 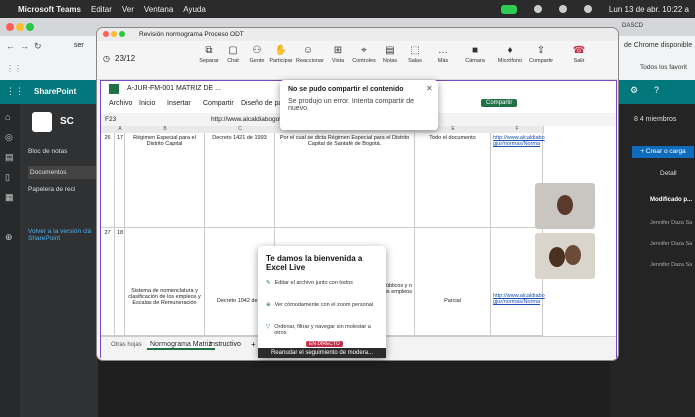 I want to click on grid-icon: ⊞, so click(x=338, y=50).